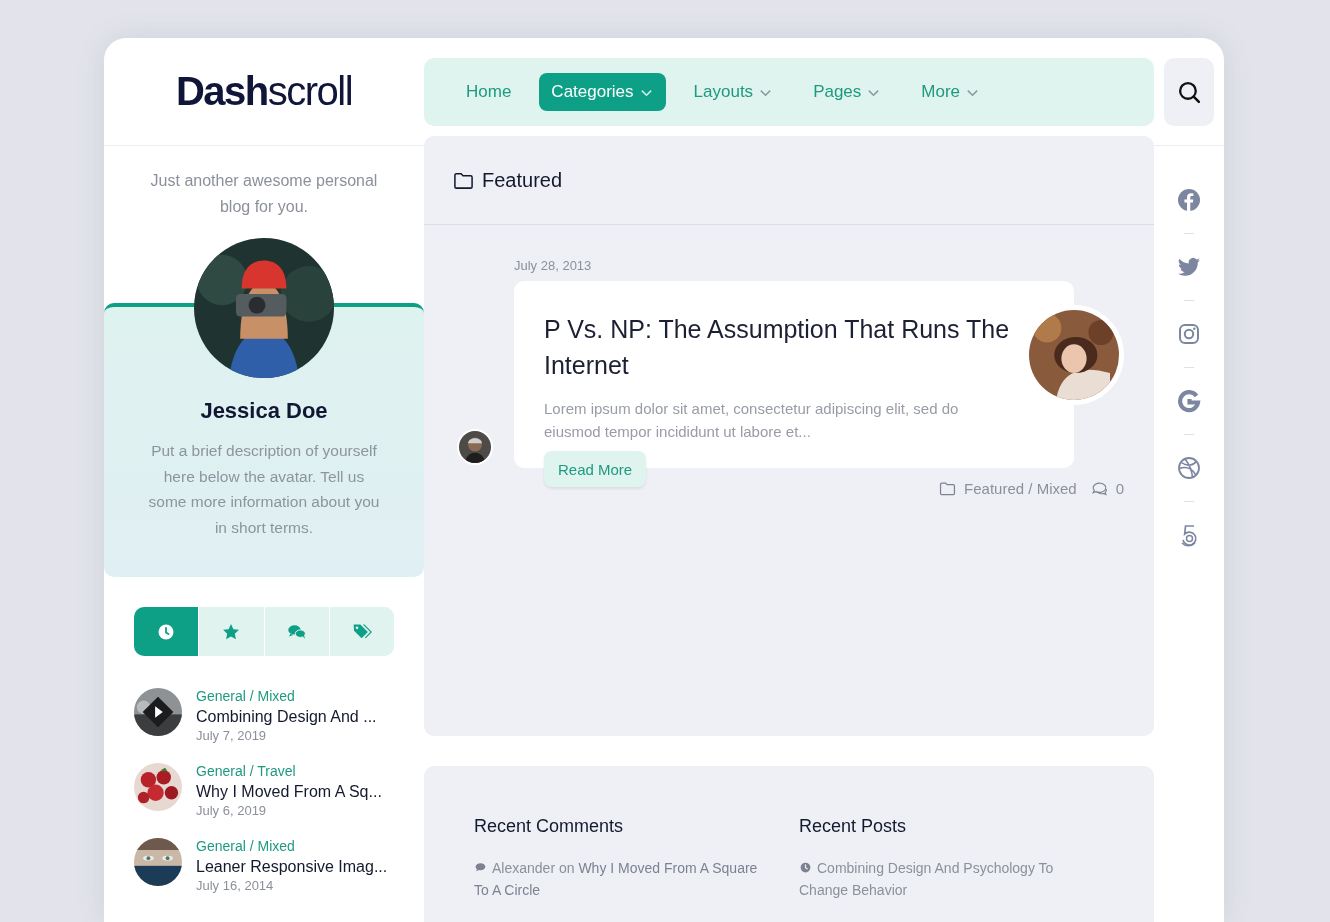 The width and height of the screenshot is (1330, 922). Describe the element at coordinates (805, 867) in the screenshot. I see `clock-icon` at that location.